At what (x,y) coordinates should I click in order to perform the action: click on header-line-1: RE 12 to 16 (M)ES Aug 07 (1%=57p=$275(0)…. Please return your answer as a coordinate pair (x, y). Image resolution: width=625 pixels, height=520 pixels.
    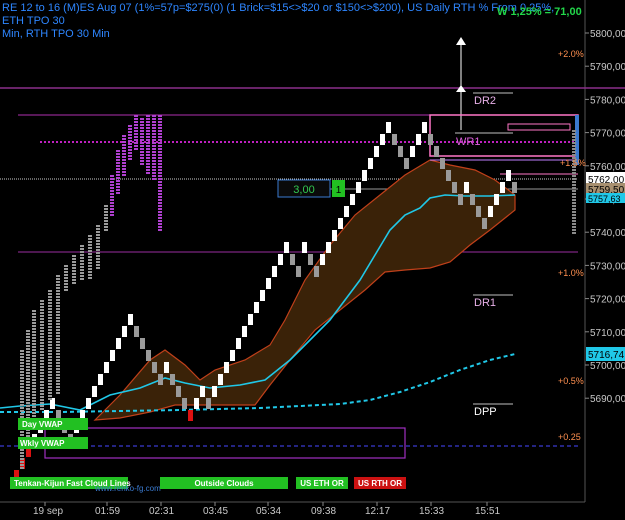
    Looking at the image, I should click on (278, 14).